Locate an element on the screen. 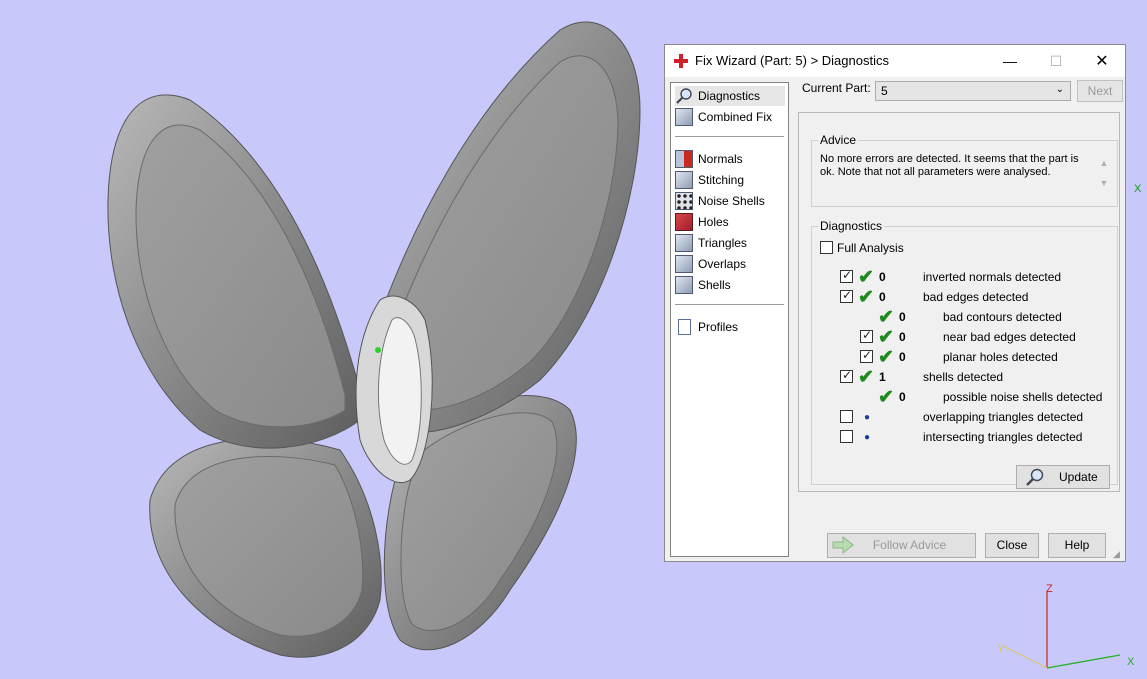 The width and height of the screenshot is (1147, 679). advice-scrollbar: ▲ ▼ is located at coordinates (1104, 175).